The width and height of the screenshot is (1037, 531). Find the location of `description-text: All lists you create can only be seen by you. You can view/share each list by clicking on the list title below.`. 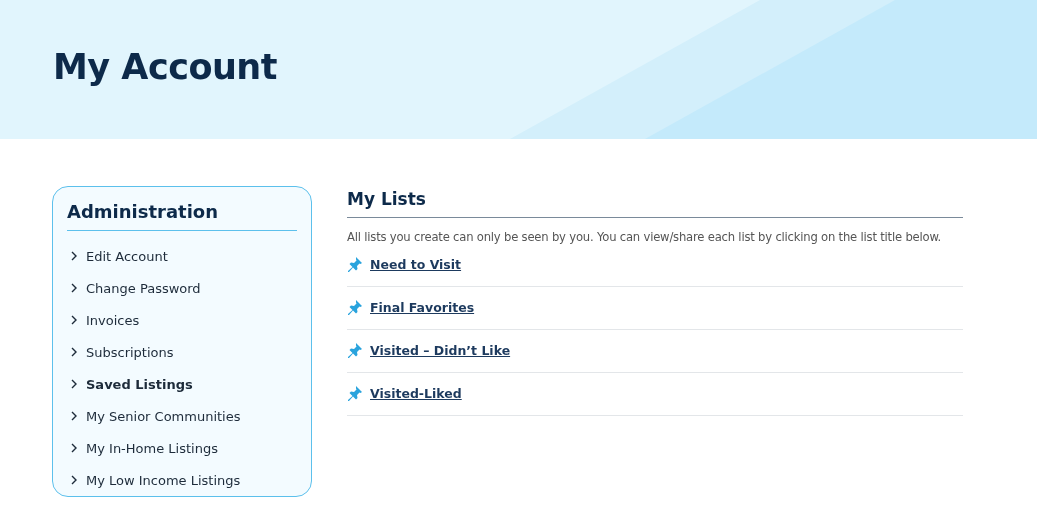

description-text: All lists you create can only be seen by you. You can view/share each list by clicking on the list title below. is located at coordinates (645, 237).